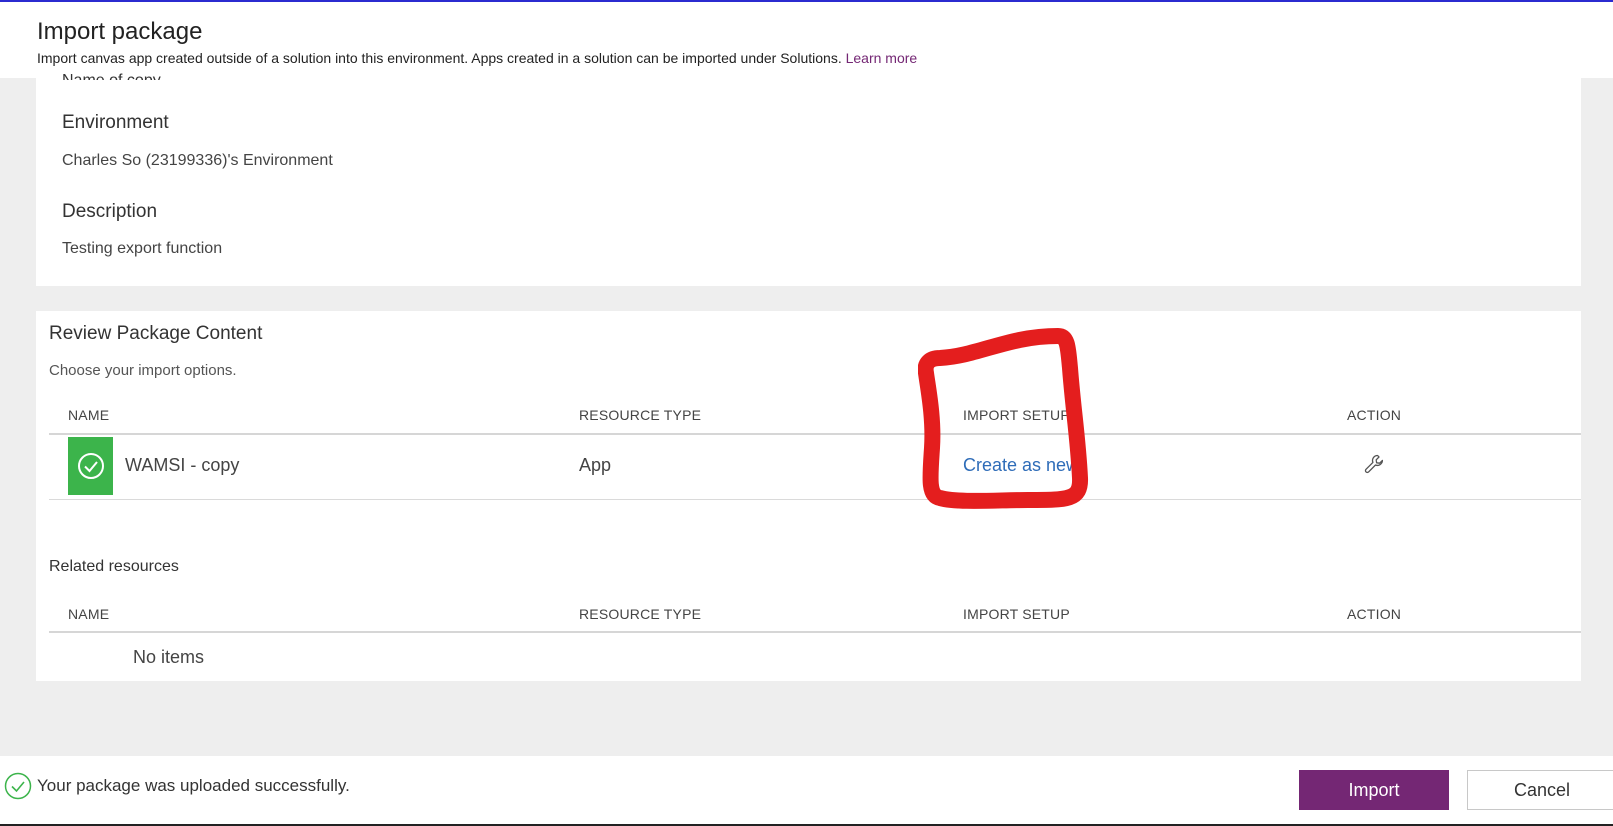 This screenshot has width=1613, height=826. What do you see at coordinates (1374, 415) in the screenshot?
I see `col-header-action: ACTION` at bounding box center [1374, 415].